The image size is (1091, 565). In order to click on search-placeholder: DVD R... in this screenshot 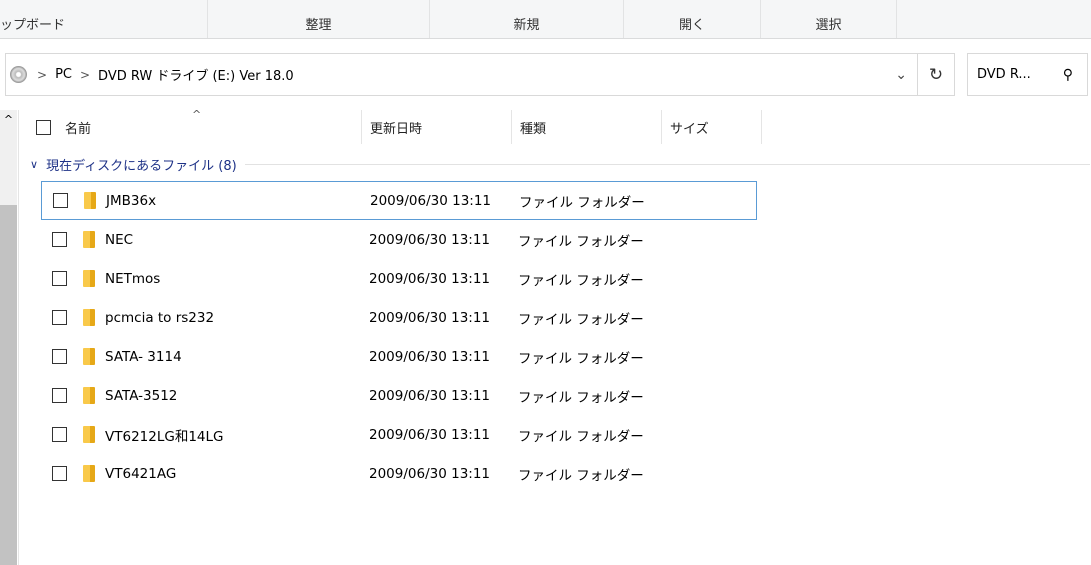, I will do `click(1004, 74)`.